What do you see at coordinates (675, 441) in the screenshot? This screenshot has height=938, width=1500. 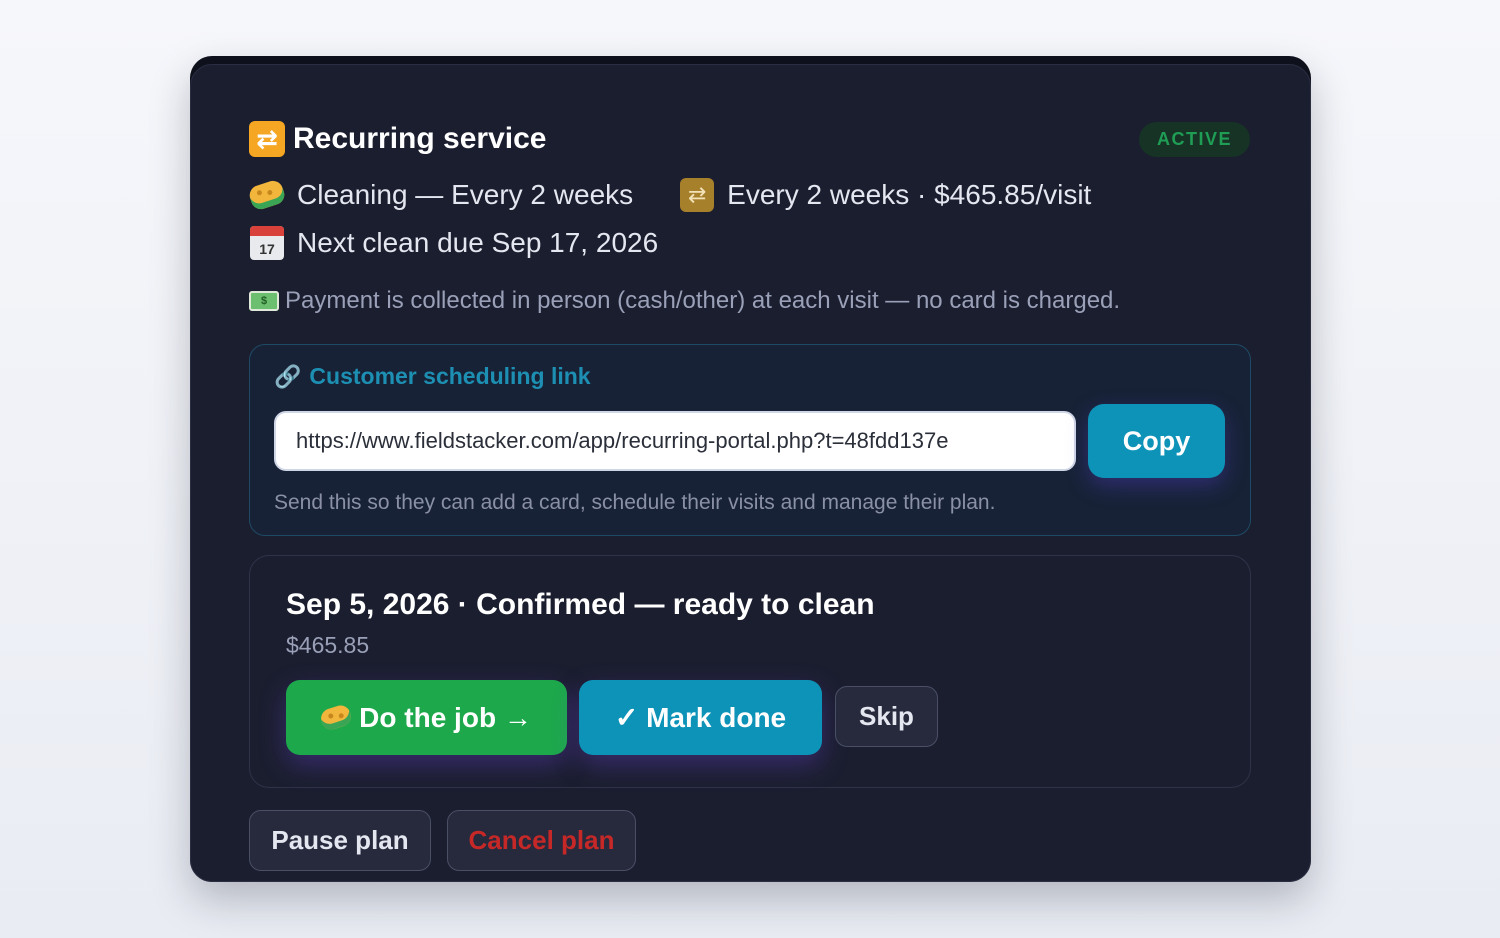 I see `scheduling-link-input` at bounding box center [675, 441].